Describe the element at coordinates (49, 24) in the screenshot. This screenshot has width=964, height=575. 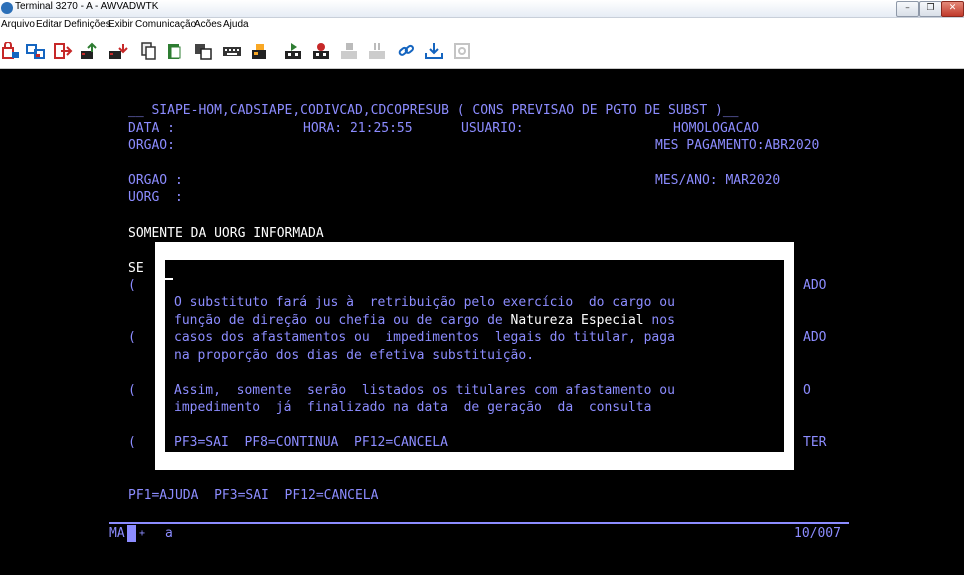
I see `menu-editar: Editar` at that location.